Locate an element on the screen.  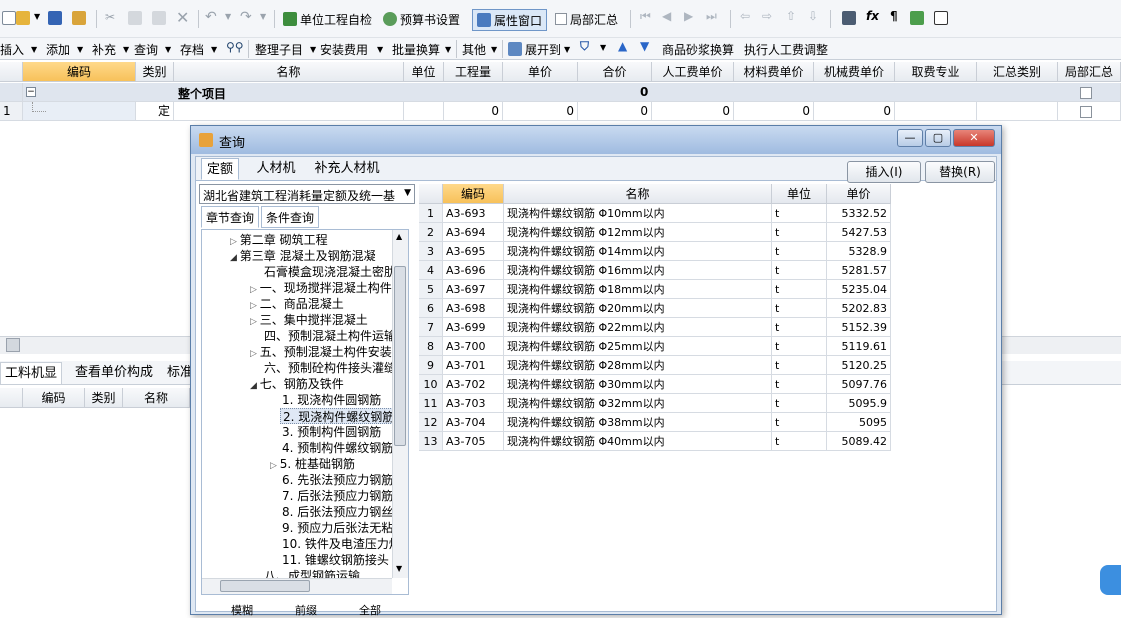
col-unit-header: 单位 is located at coordinates (424, 72).